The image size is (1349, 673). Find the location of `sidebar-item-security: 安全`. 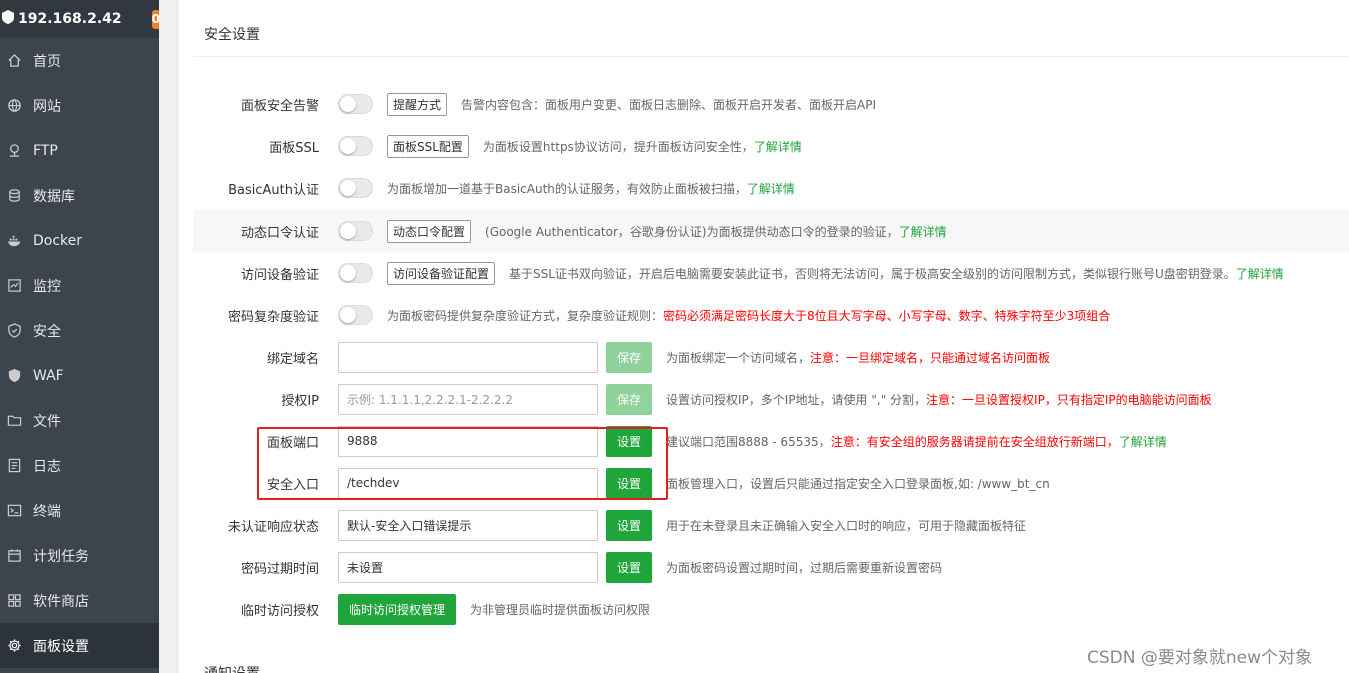

sidebar-item-security: 安全 is located at coordinates (79, 330).